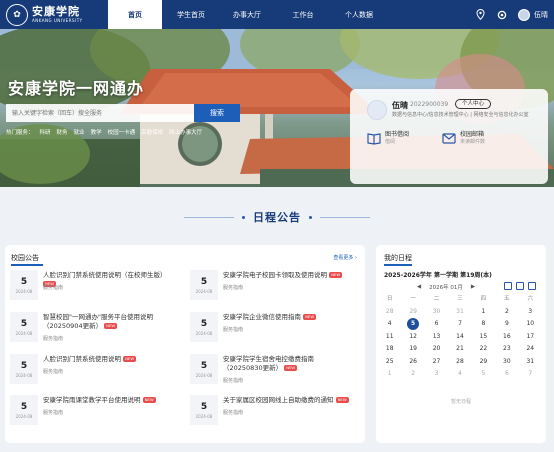 The width and height of the screenshot is (554, 452). I want to click on personal-center-button: 个人中心, so click(473, 104).